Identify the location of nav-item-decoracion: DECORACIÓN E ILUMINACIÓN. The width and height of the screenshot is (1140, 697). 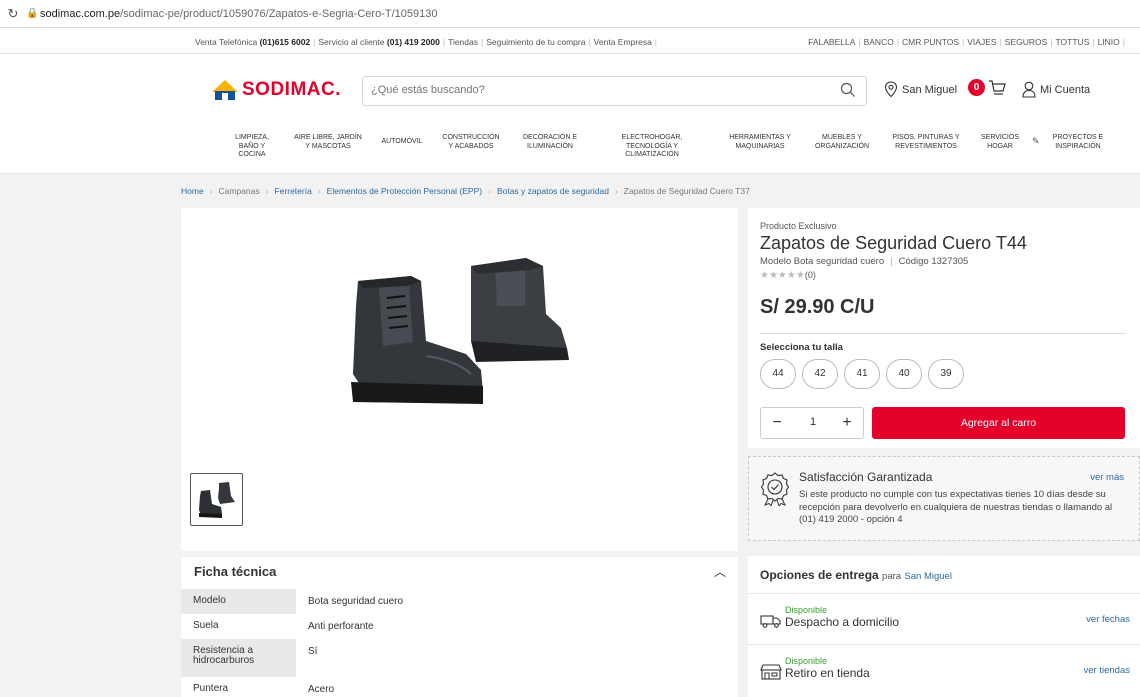
(550, 142).